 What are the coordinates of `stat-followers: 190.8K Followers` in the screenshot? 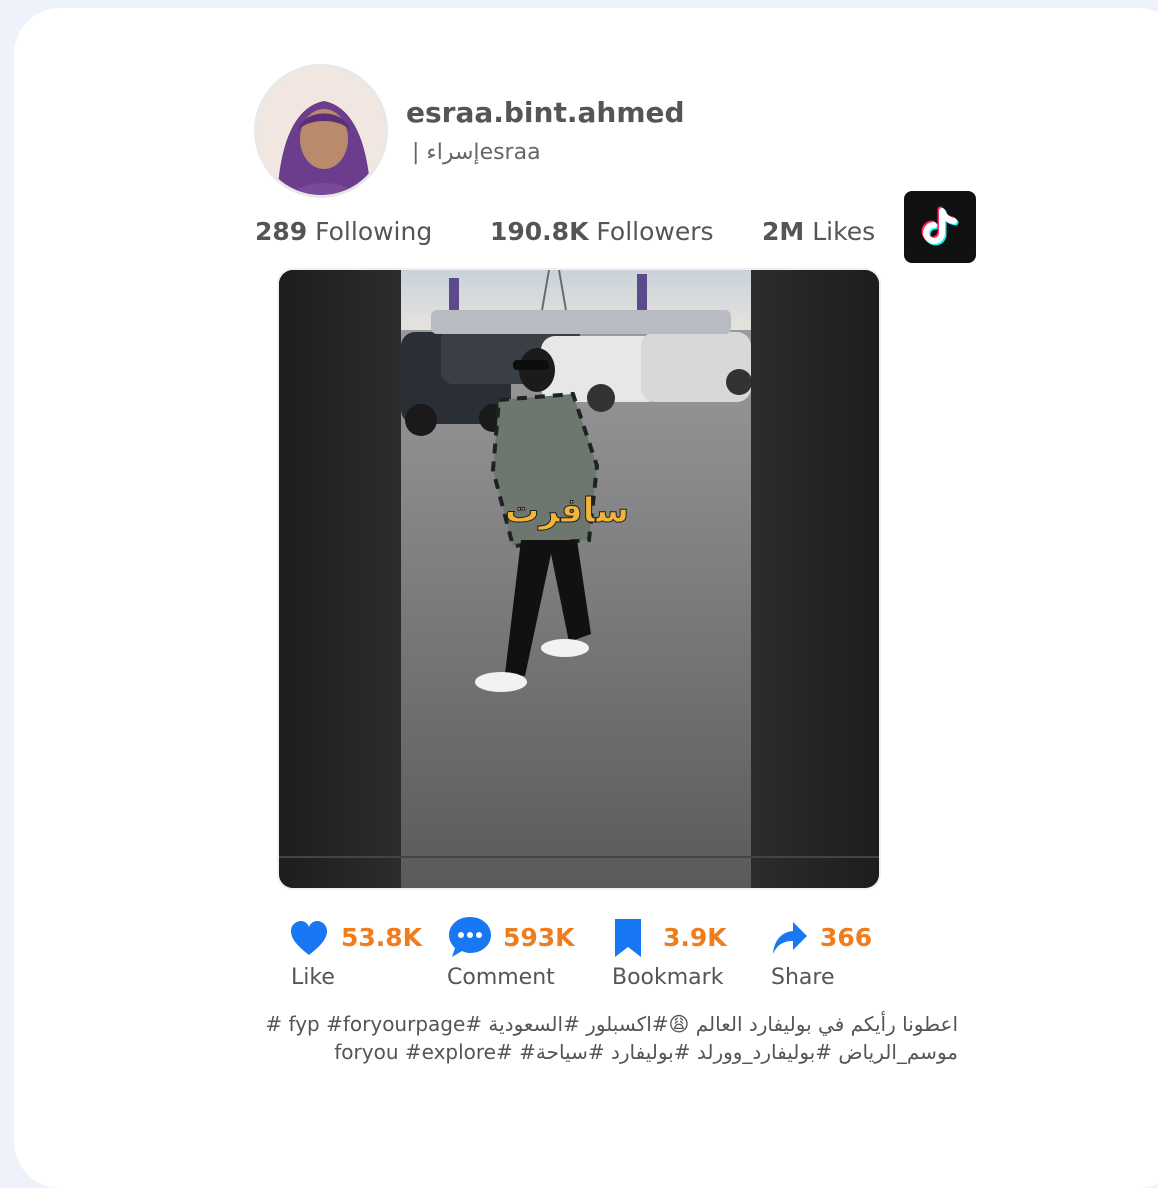 It's located at (602, 231).